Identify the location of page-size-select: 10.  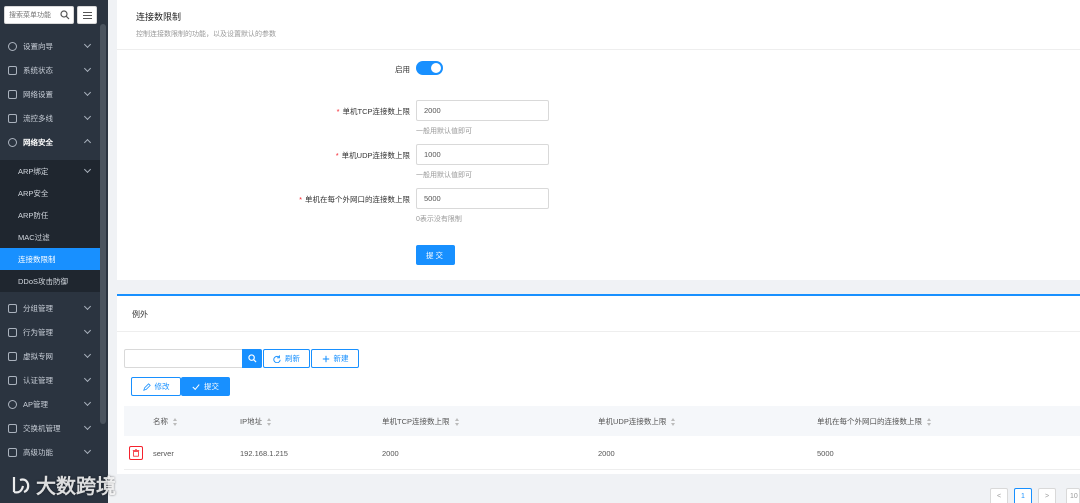
(1073, 495).